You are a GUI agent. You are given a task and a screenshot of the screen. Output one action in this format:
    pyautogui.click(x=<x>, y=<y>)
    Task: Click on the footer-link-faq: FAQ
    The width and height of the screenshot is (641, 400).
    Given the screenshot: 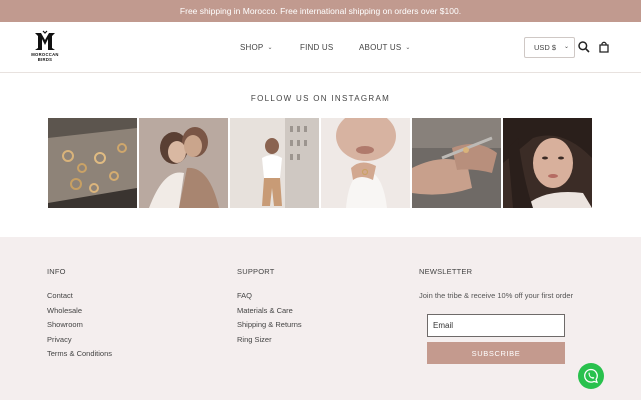 What is the action you would take?
    pyautogui.click(x=244, y=295)
    